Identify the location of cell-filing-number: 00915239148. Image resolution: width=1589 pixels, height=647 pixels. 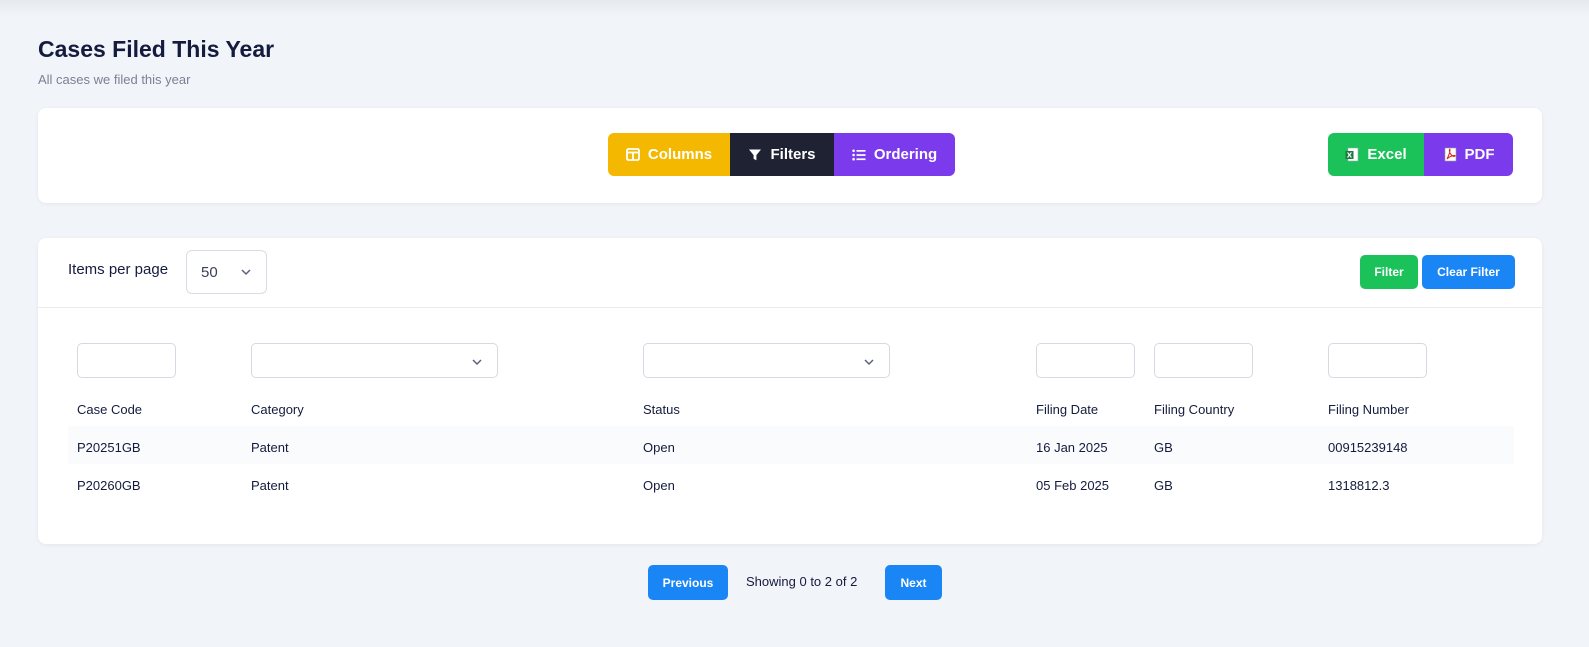
(1368, 447).